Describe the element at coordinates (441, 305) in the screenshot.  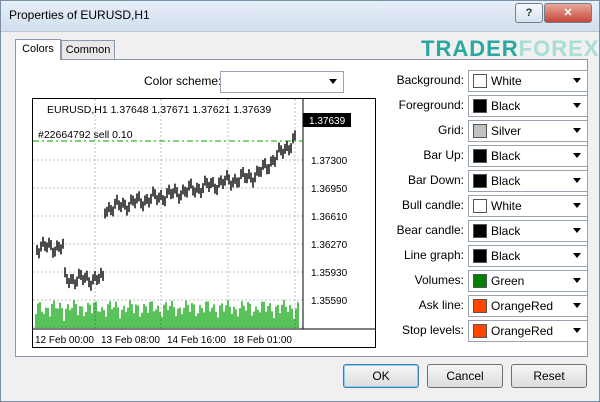
I see `property-label: Ask line:` at that location.